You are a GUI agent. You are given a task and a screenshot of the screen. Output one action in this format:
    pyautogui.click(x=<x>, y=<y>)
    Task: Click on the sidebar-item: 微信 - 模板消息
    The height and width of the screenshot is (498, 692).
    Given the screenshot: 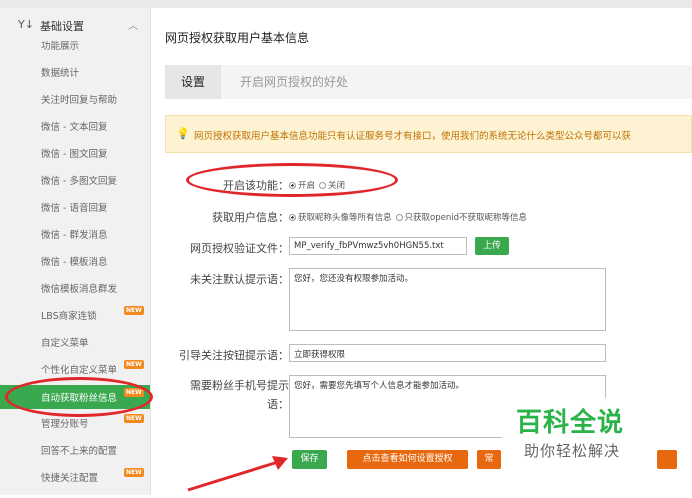 What is the action you would take?
    pyautogui.click(x=75, y=260)
    